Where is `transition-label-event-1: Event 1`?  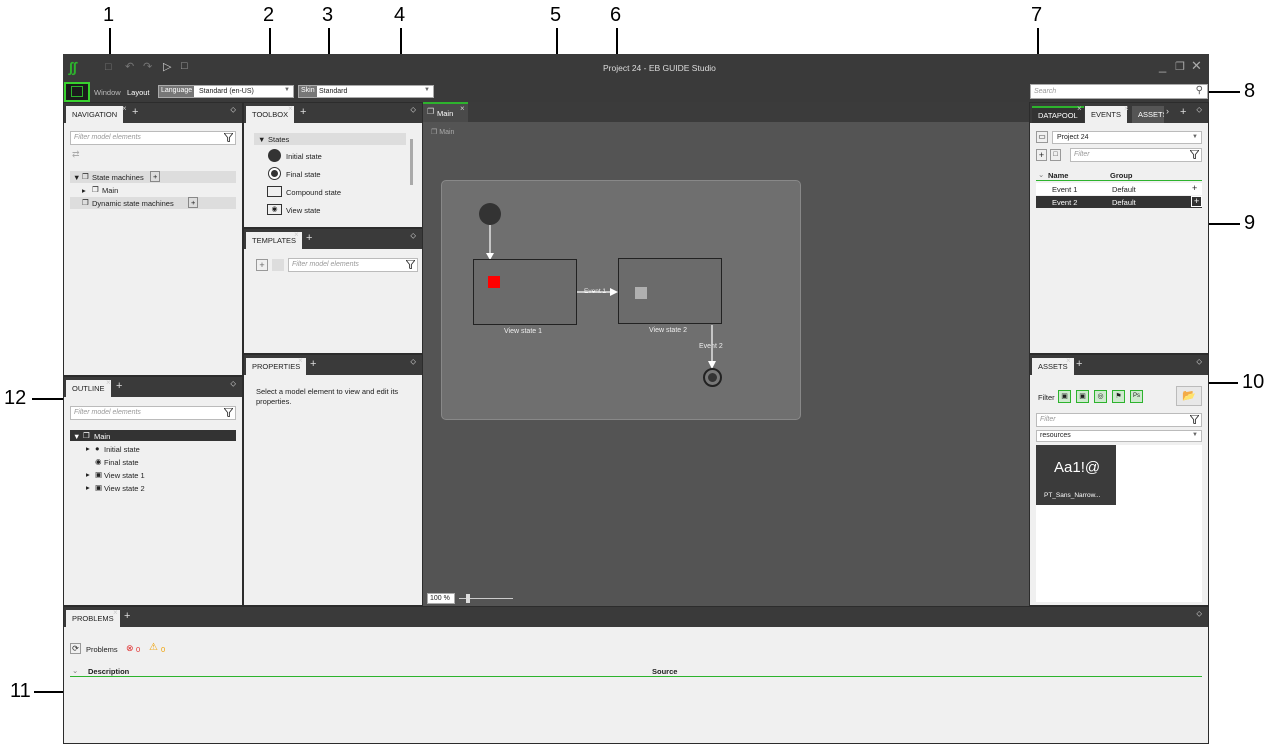
transition-label-event-1: Event 1 is located at coordinates (595, 291).